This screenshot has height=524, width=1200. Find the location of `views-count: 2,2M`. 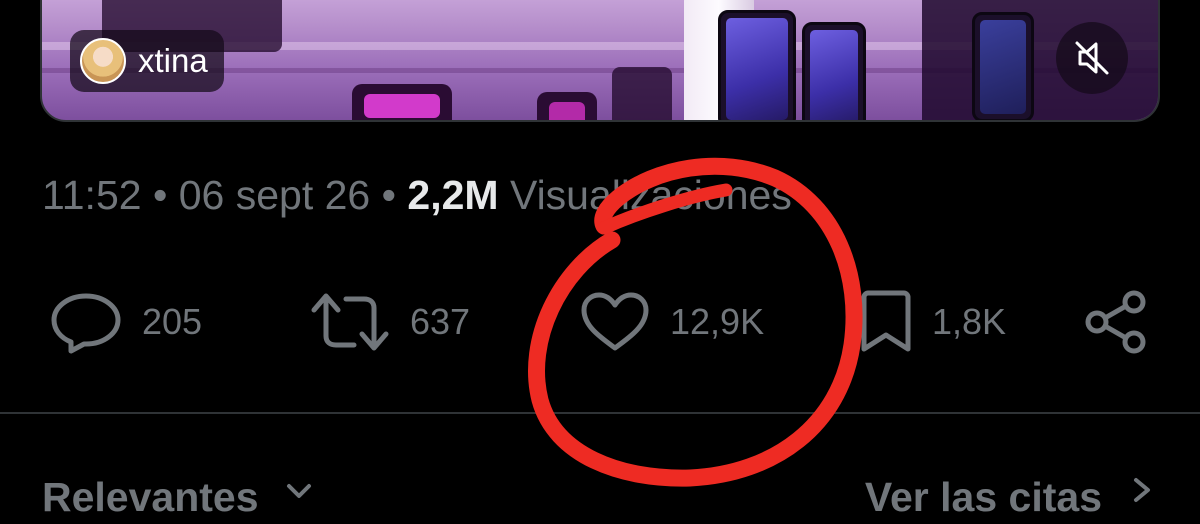

views-count: 2,2M is located at coordinates (452, 195).